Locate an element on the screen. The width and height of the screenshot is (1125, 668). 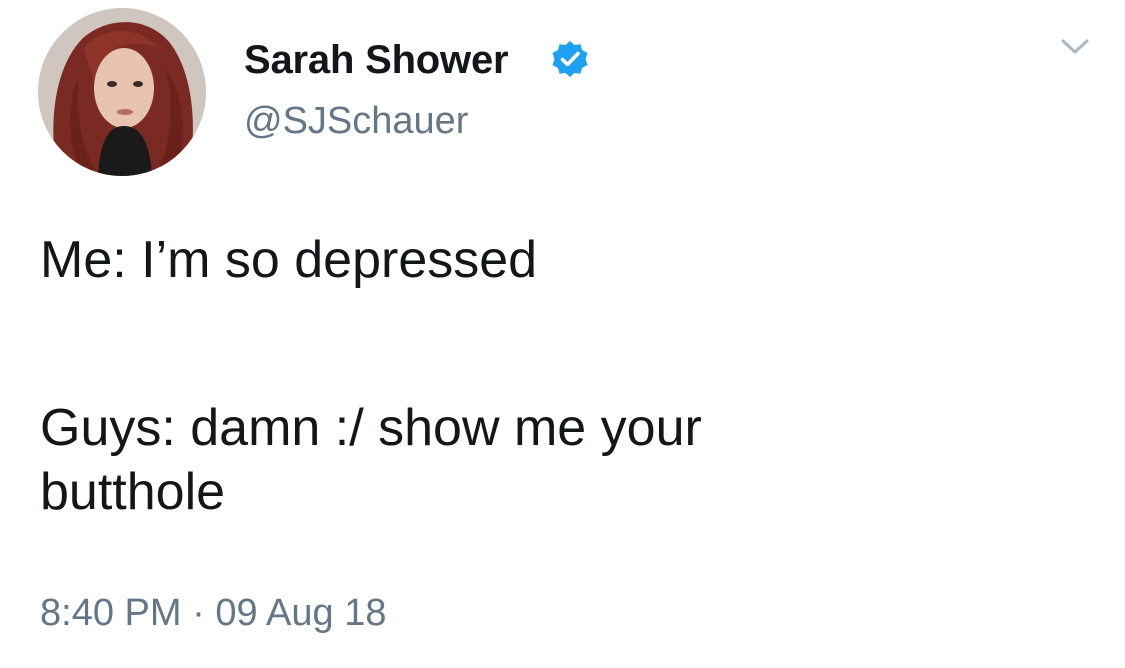
verified-badge-icon is located at coordinates (570, 59).